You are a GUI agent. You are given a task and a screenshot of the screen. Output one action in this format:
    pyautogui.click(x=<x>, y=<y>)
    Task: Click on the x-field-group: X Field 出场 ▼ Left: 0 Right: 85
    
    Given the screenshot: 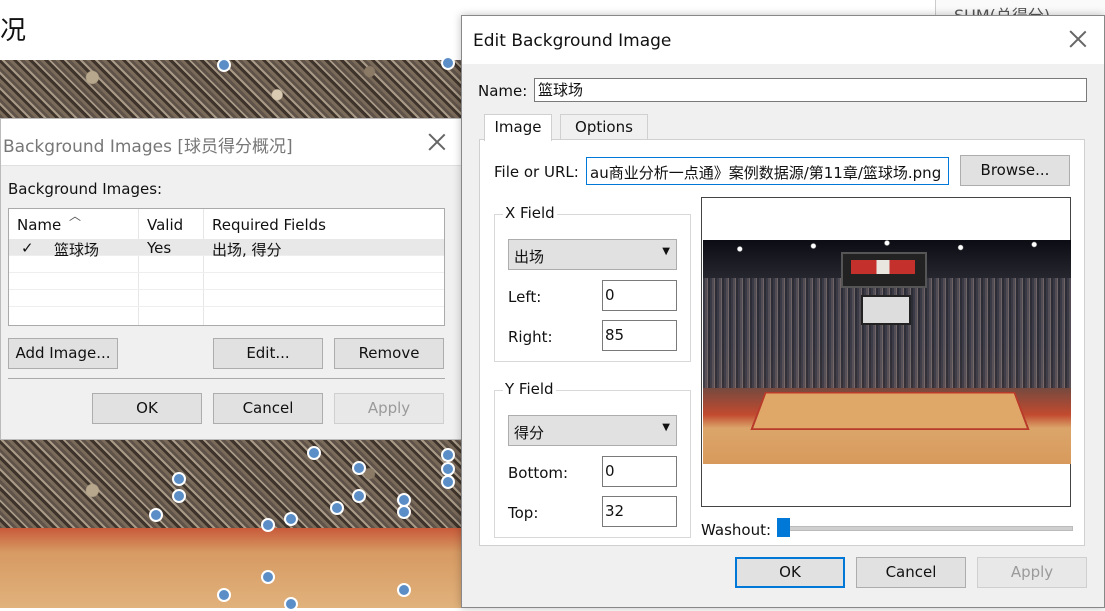 What is the action you would take?
    pyautogui.click(x=592, y=283)
    